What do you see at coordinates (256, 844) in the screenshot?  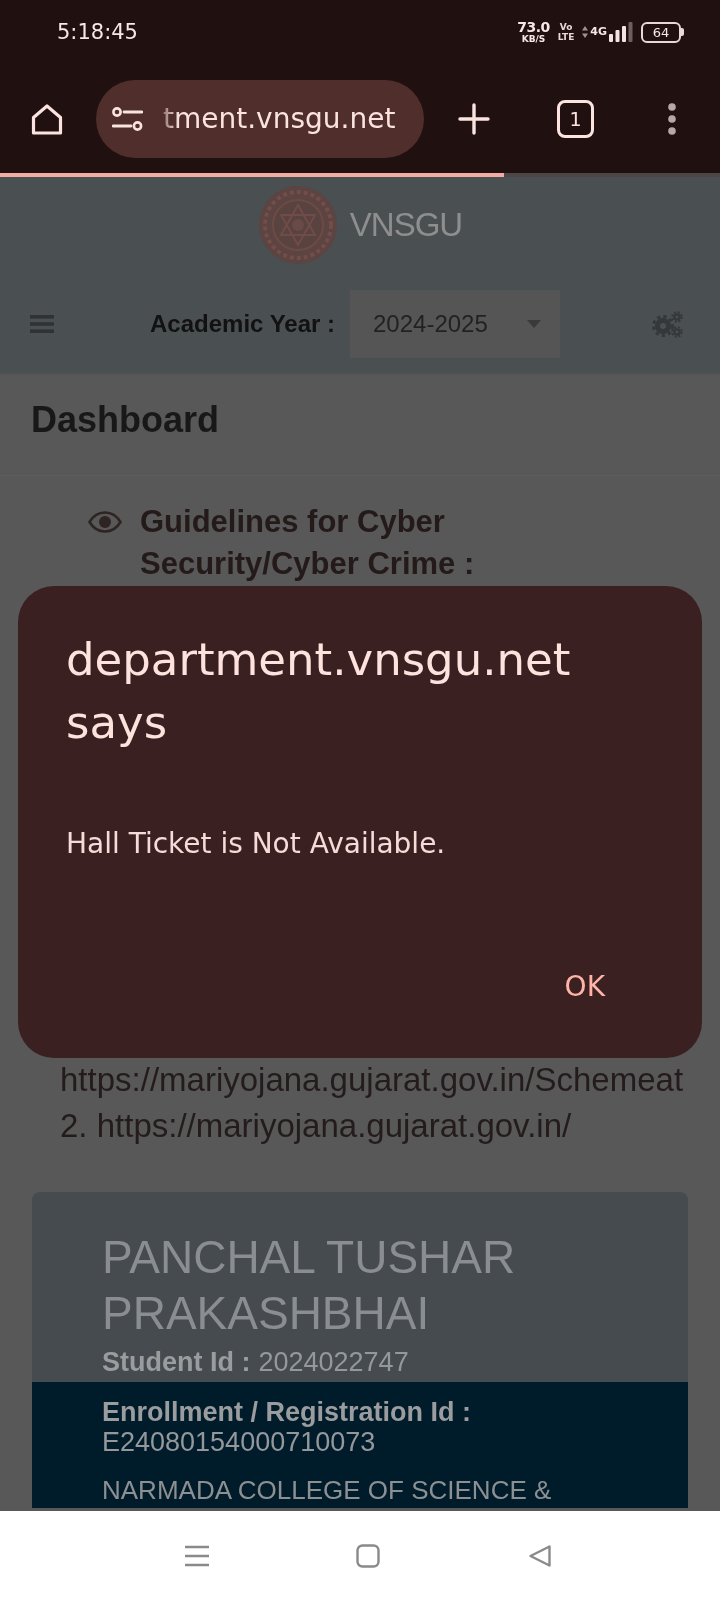 I see `dialog-message: Hall Ticket is Not Available.` at bounding box center [256, 844].